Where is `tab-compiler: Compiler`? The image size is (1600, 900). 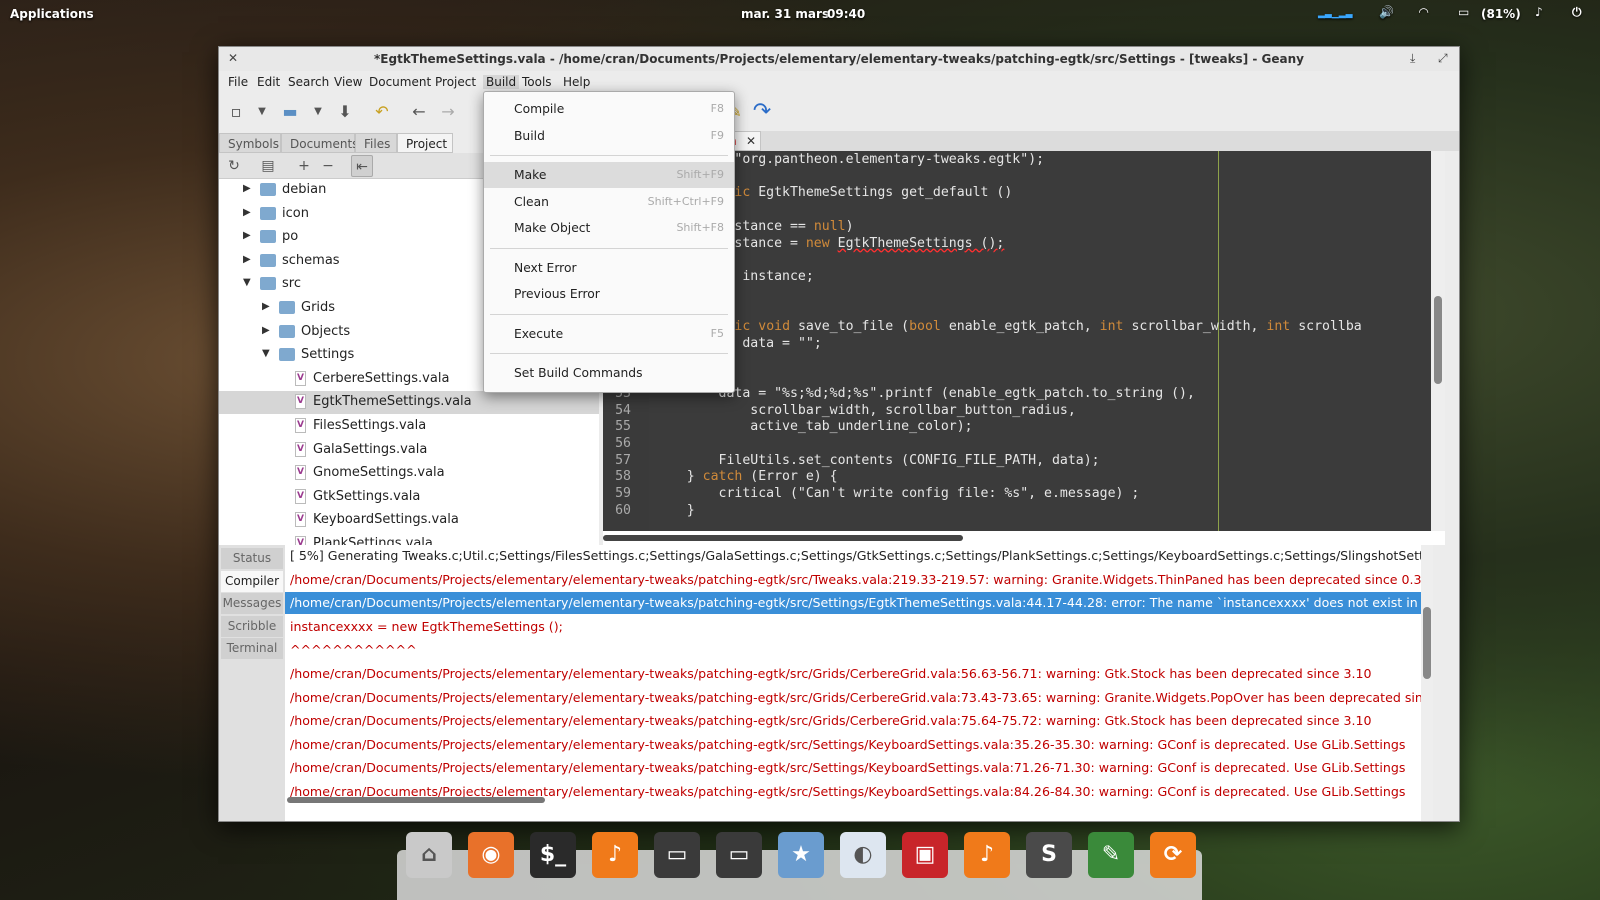
tab-compiler: Compiler is located at coordinates (252, 581).